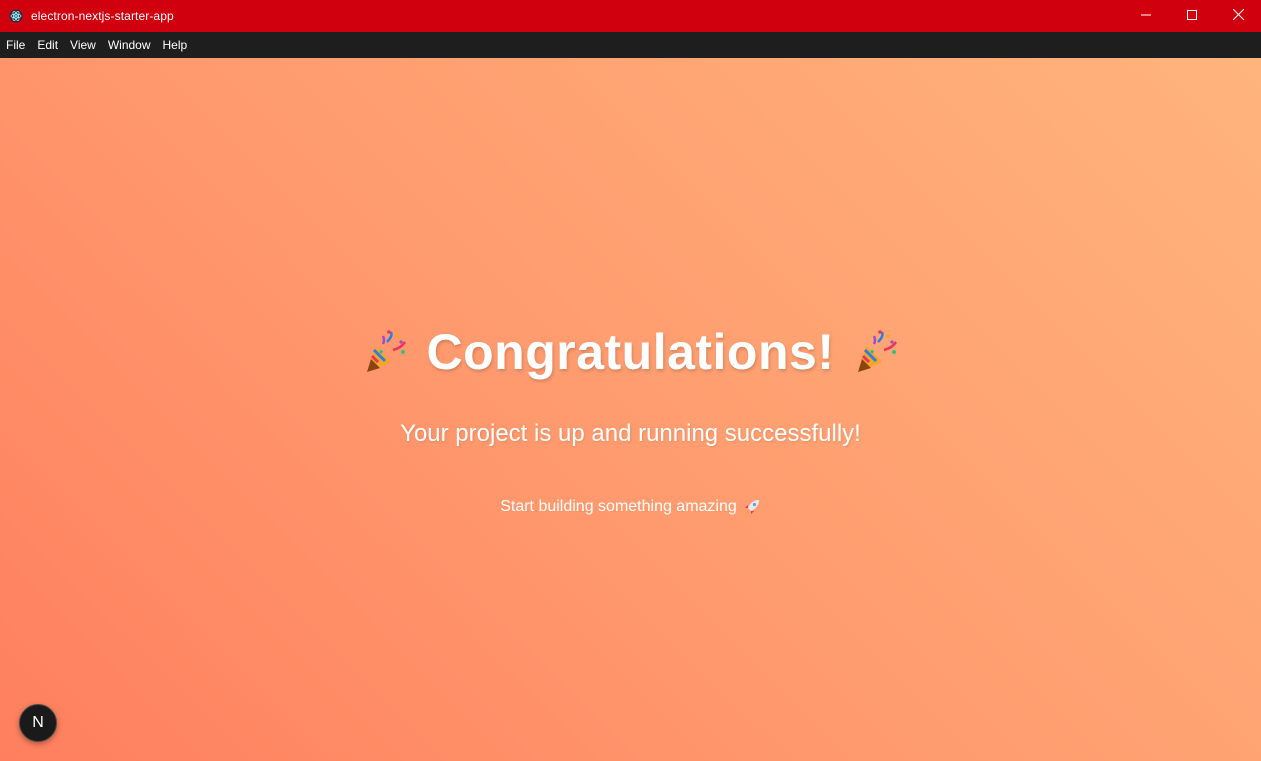  I want to click on tagline-text: Start building something amazing, so click(618, 506).